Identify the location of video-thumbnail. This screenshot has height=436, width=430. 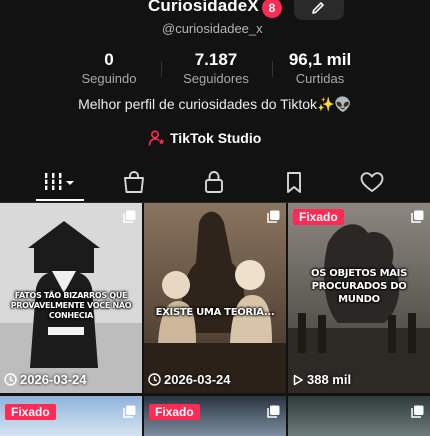
(215, 298).